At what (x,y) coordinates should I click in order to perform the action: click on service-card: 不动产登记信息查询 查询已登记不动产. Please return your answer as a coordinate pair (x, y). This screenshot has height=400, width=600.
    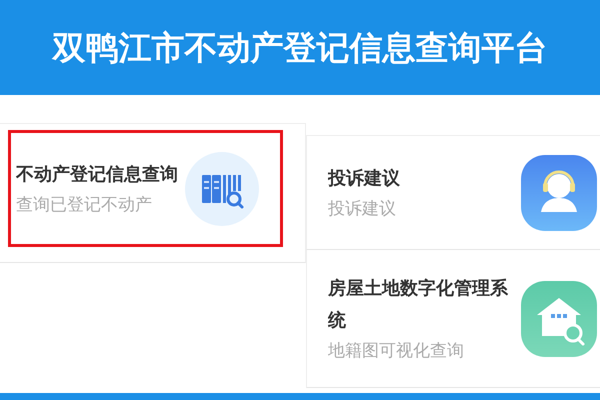
    Looking at the image, I should click on (145, 188).